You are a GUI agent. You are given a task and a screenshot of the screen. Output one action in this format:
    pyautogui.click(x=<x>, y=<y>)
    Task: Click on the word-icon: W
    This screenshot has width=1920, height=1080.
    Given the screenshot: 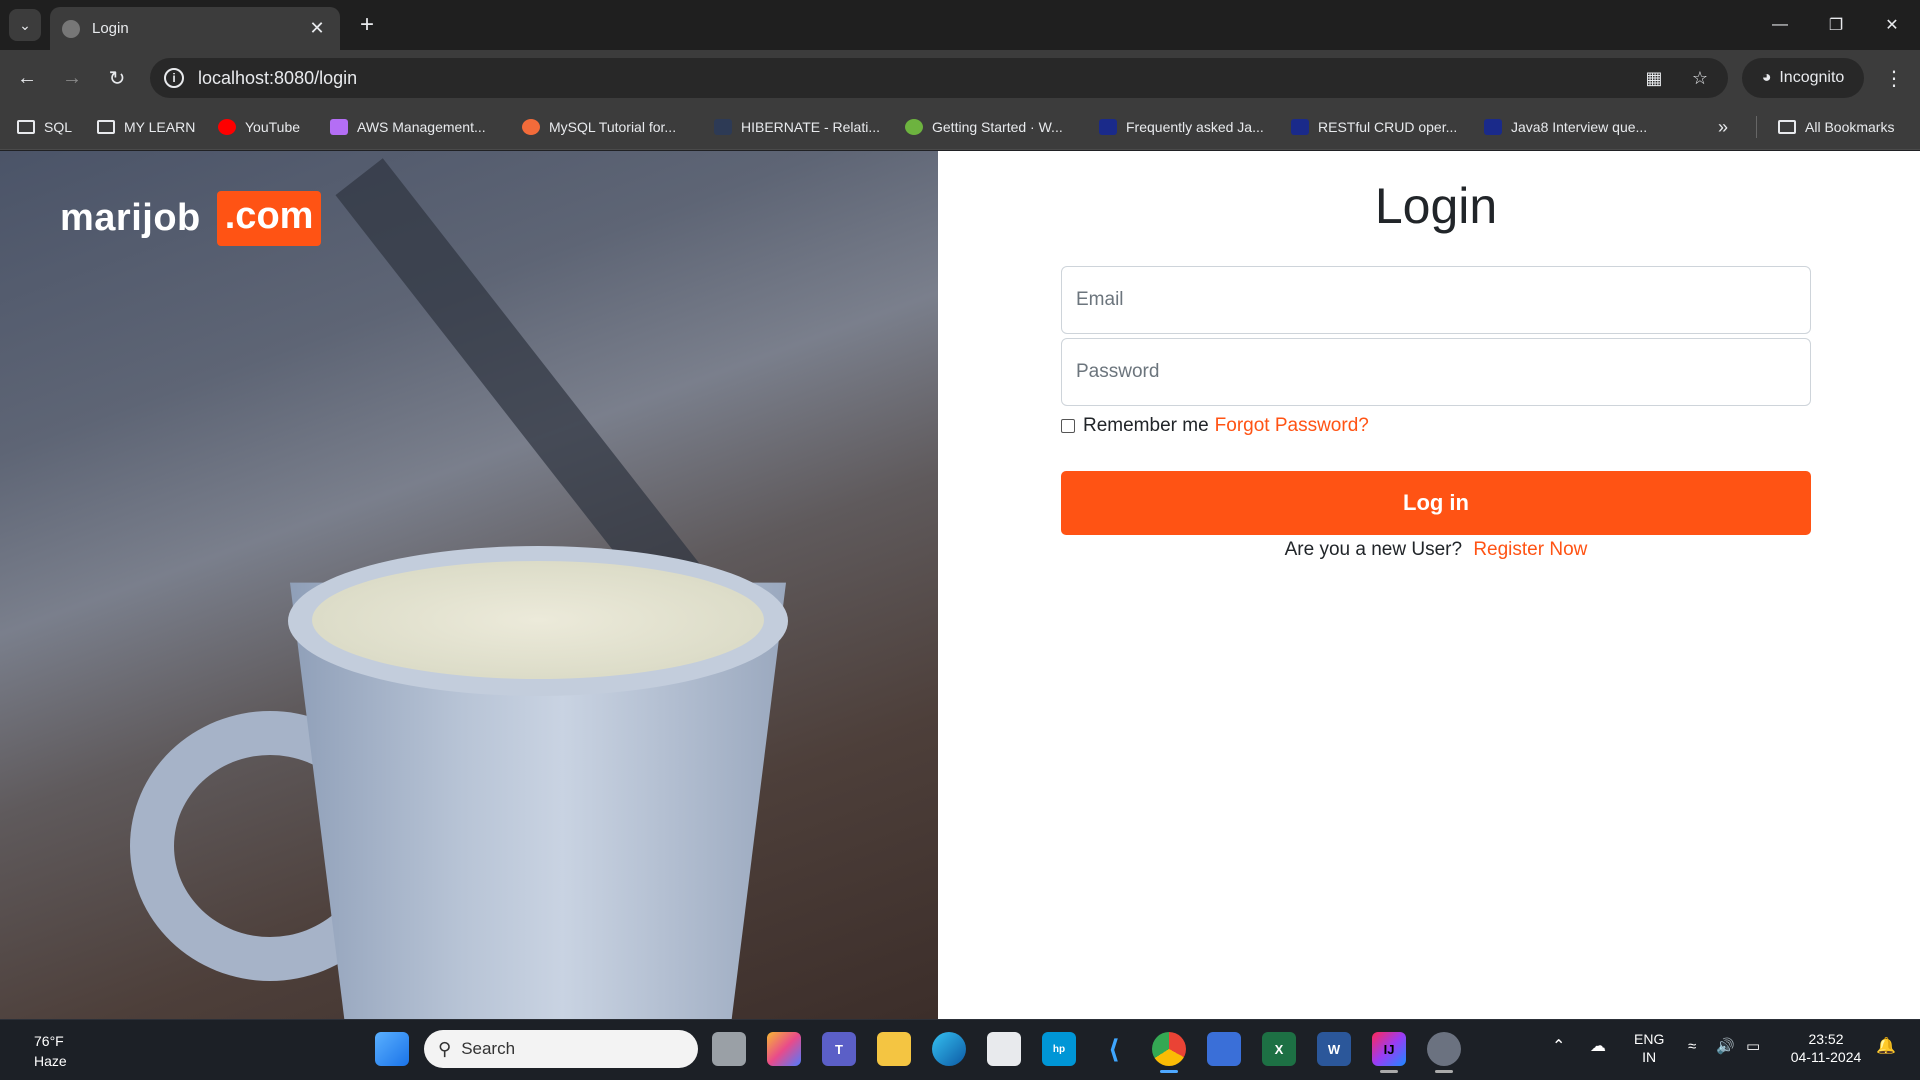 What is the action you would take?
    pyautogui.click(x=1334, y=1049)
    